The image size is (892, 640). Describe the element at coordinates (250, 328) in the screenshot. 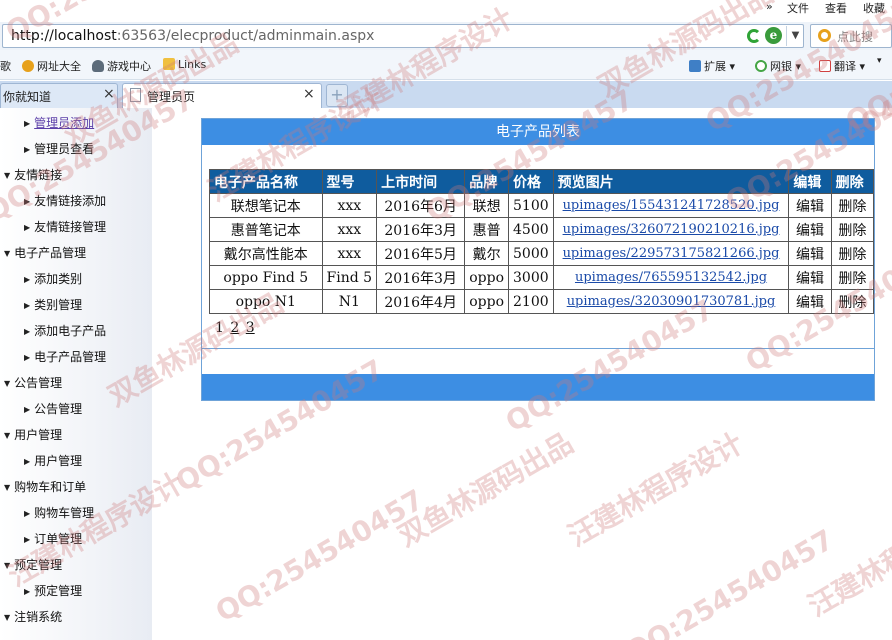

I see `pager-link-page: 3` at that location.